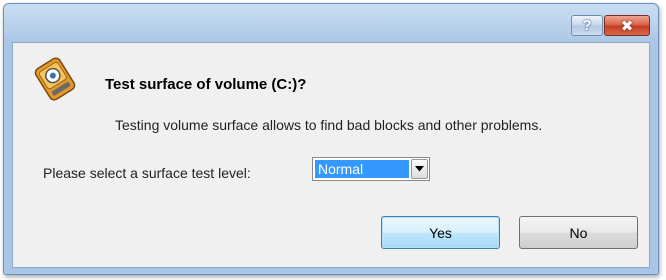  I want to click on test-level-value: Normal, so click(362, 169).